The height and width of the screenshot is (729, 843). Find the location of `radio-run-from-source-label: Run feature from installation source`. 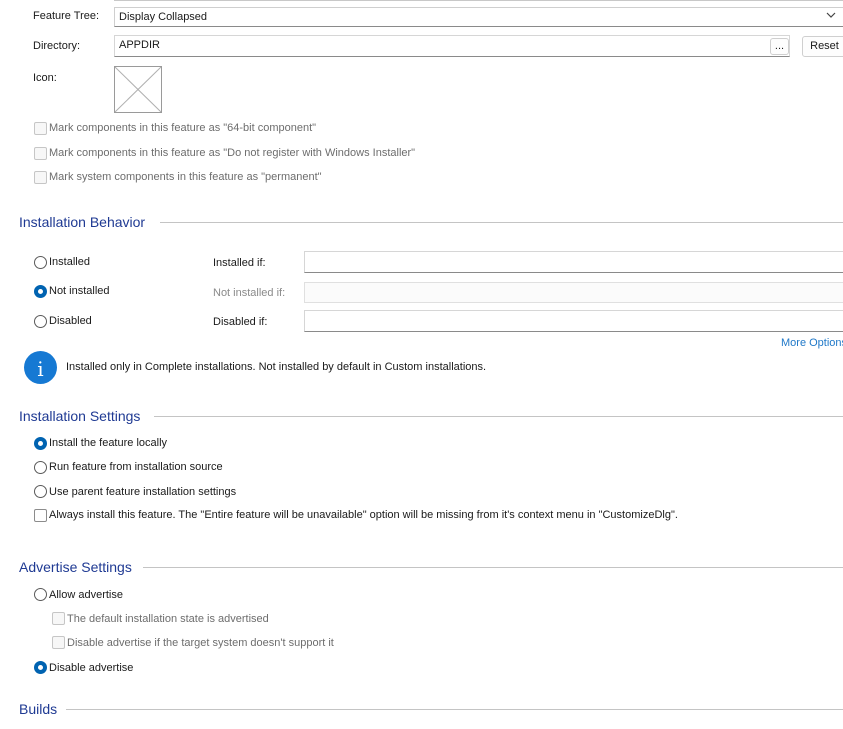

radio-run-from-source-label: Run feature from installation source is located at coordinates (136, 467).